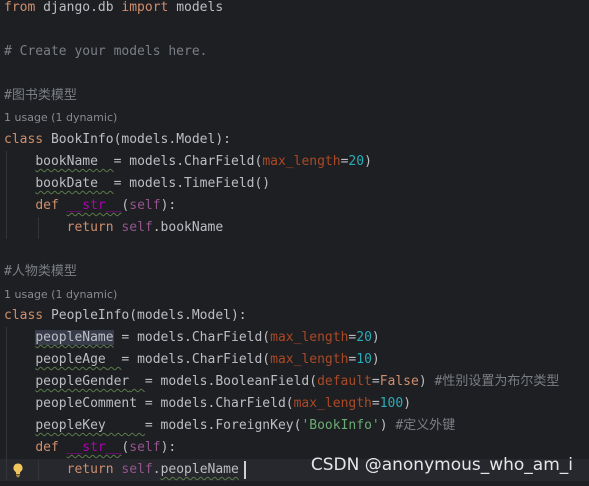  Describe the element at coordinates (441, 465) in the screenshot. I see `watermark-text: CSDN @anonymous_who_am_i` at that location.